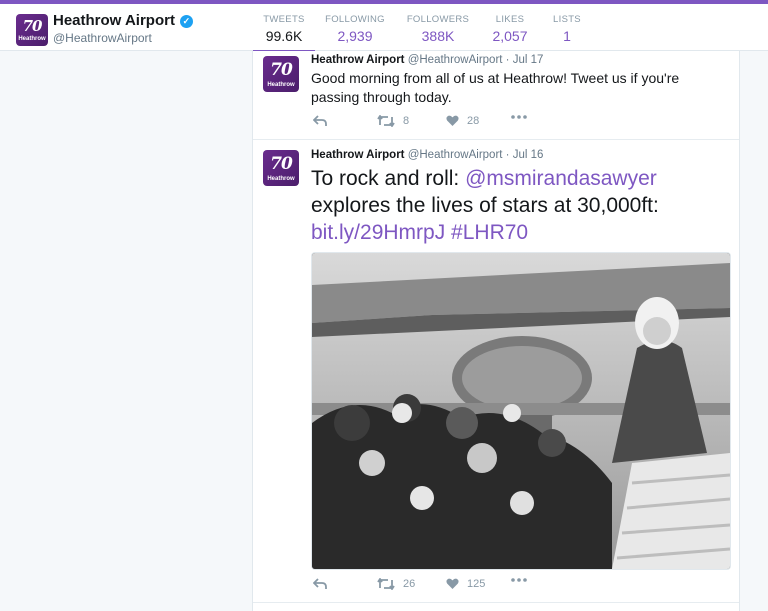 This screenshot has width=768, height=611. I want to click on tweet-date: Jul 17, so click(528, 60).